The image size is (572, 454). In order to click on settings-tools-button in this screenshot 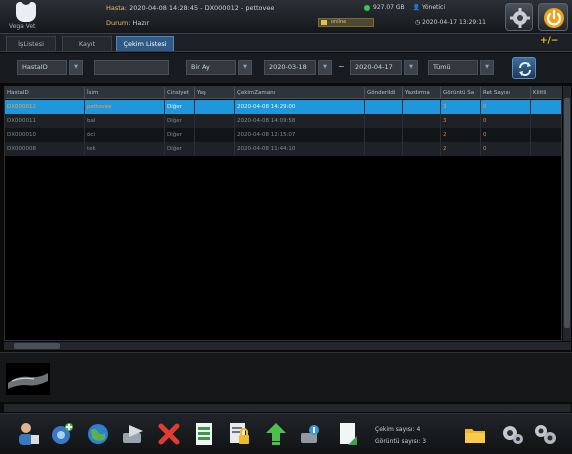, I will do `click(545, 434)`.